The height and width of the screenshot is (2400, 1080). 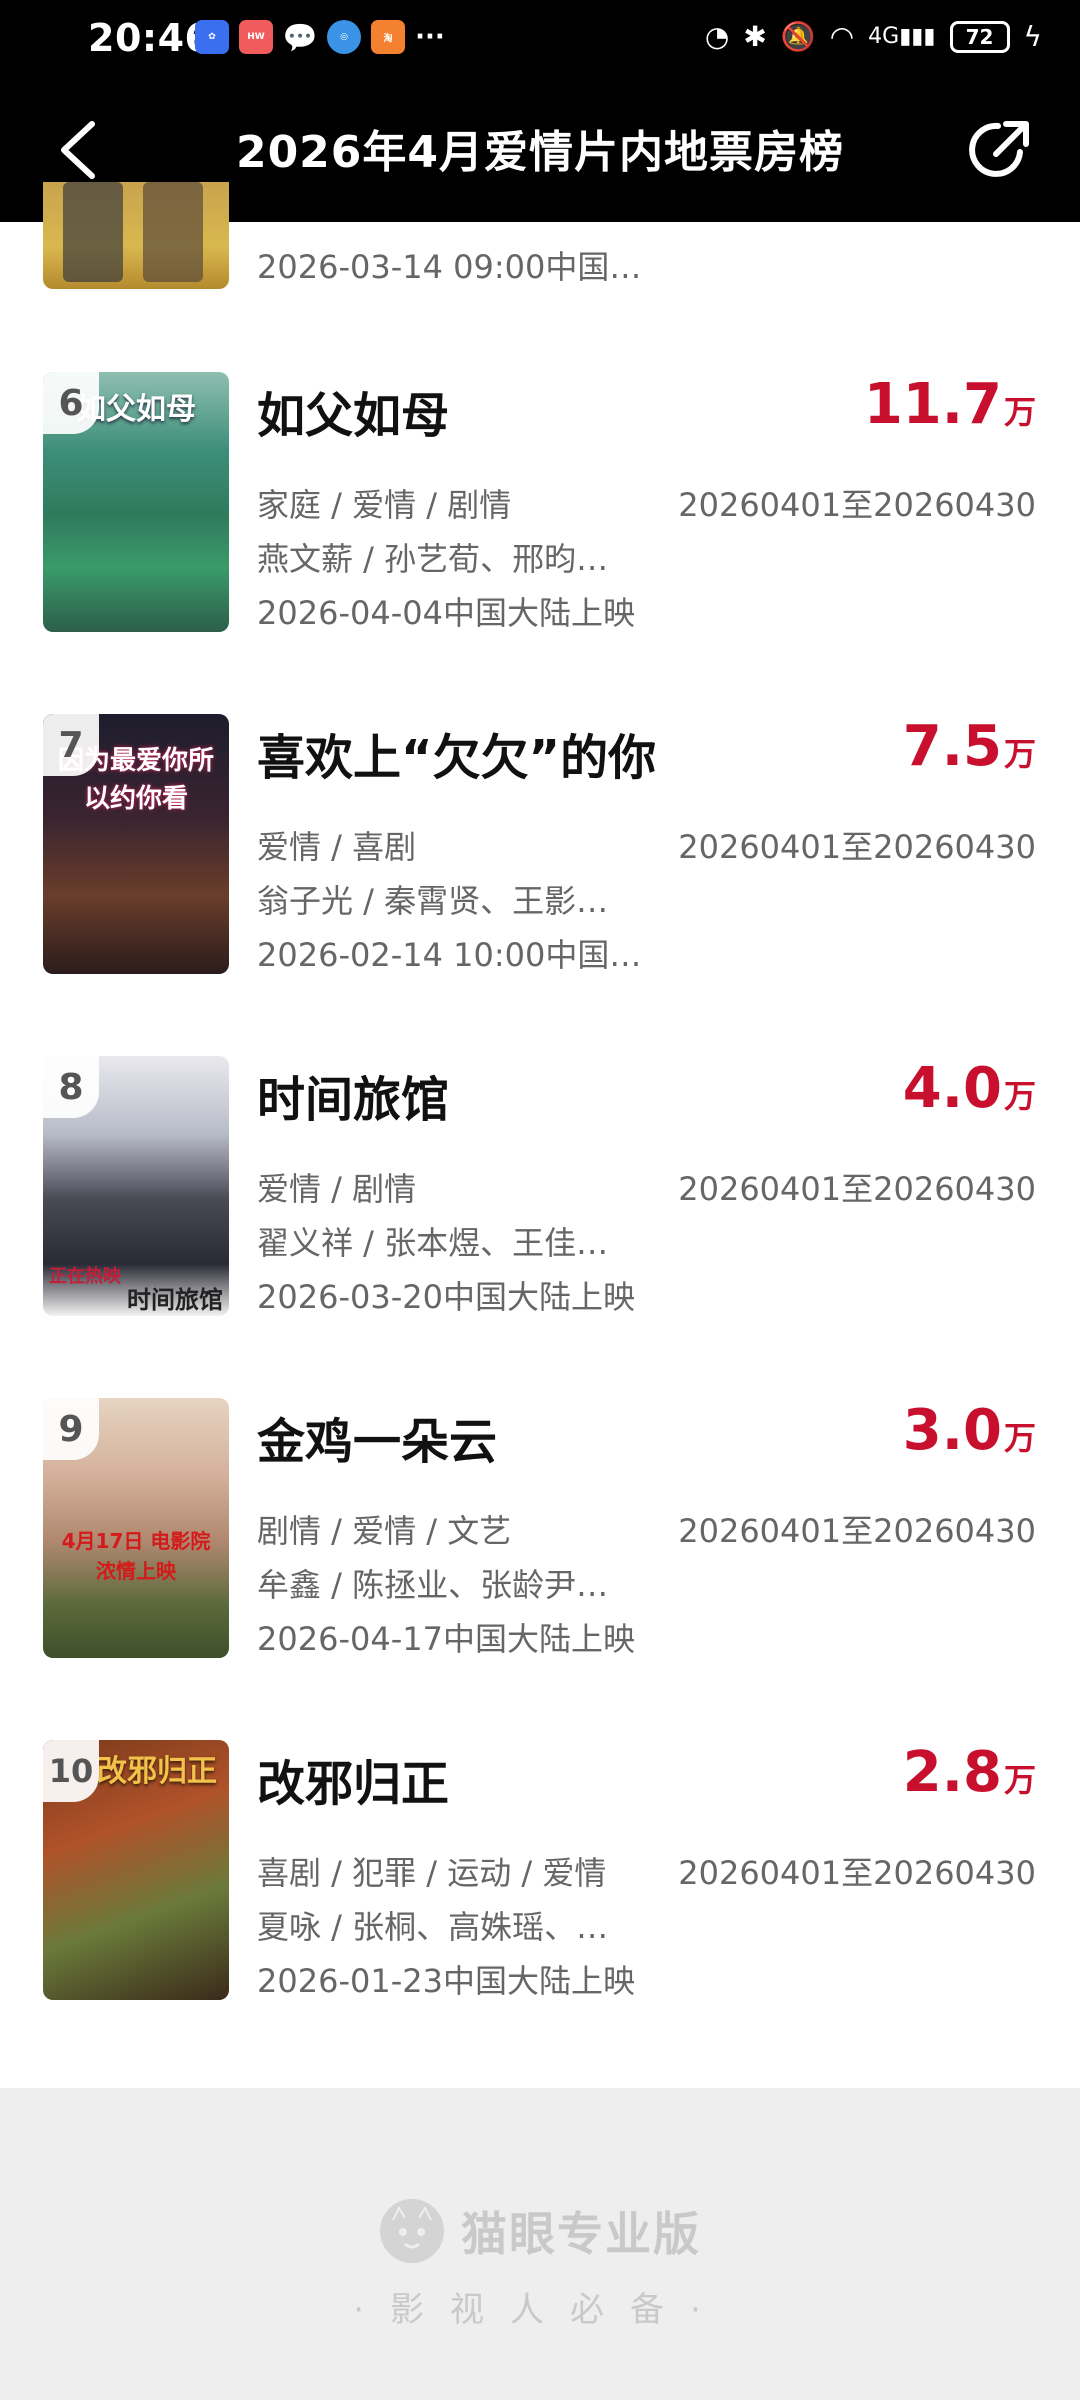 I want to click on box-office-value: 11.7, so click(x=932, y=404).